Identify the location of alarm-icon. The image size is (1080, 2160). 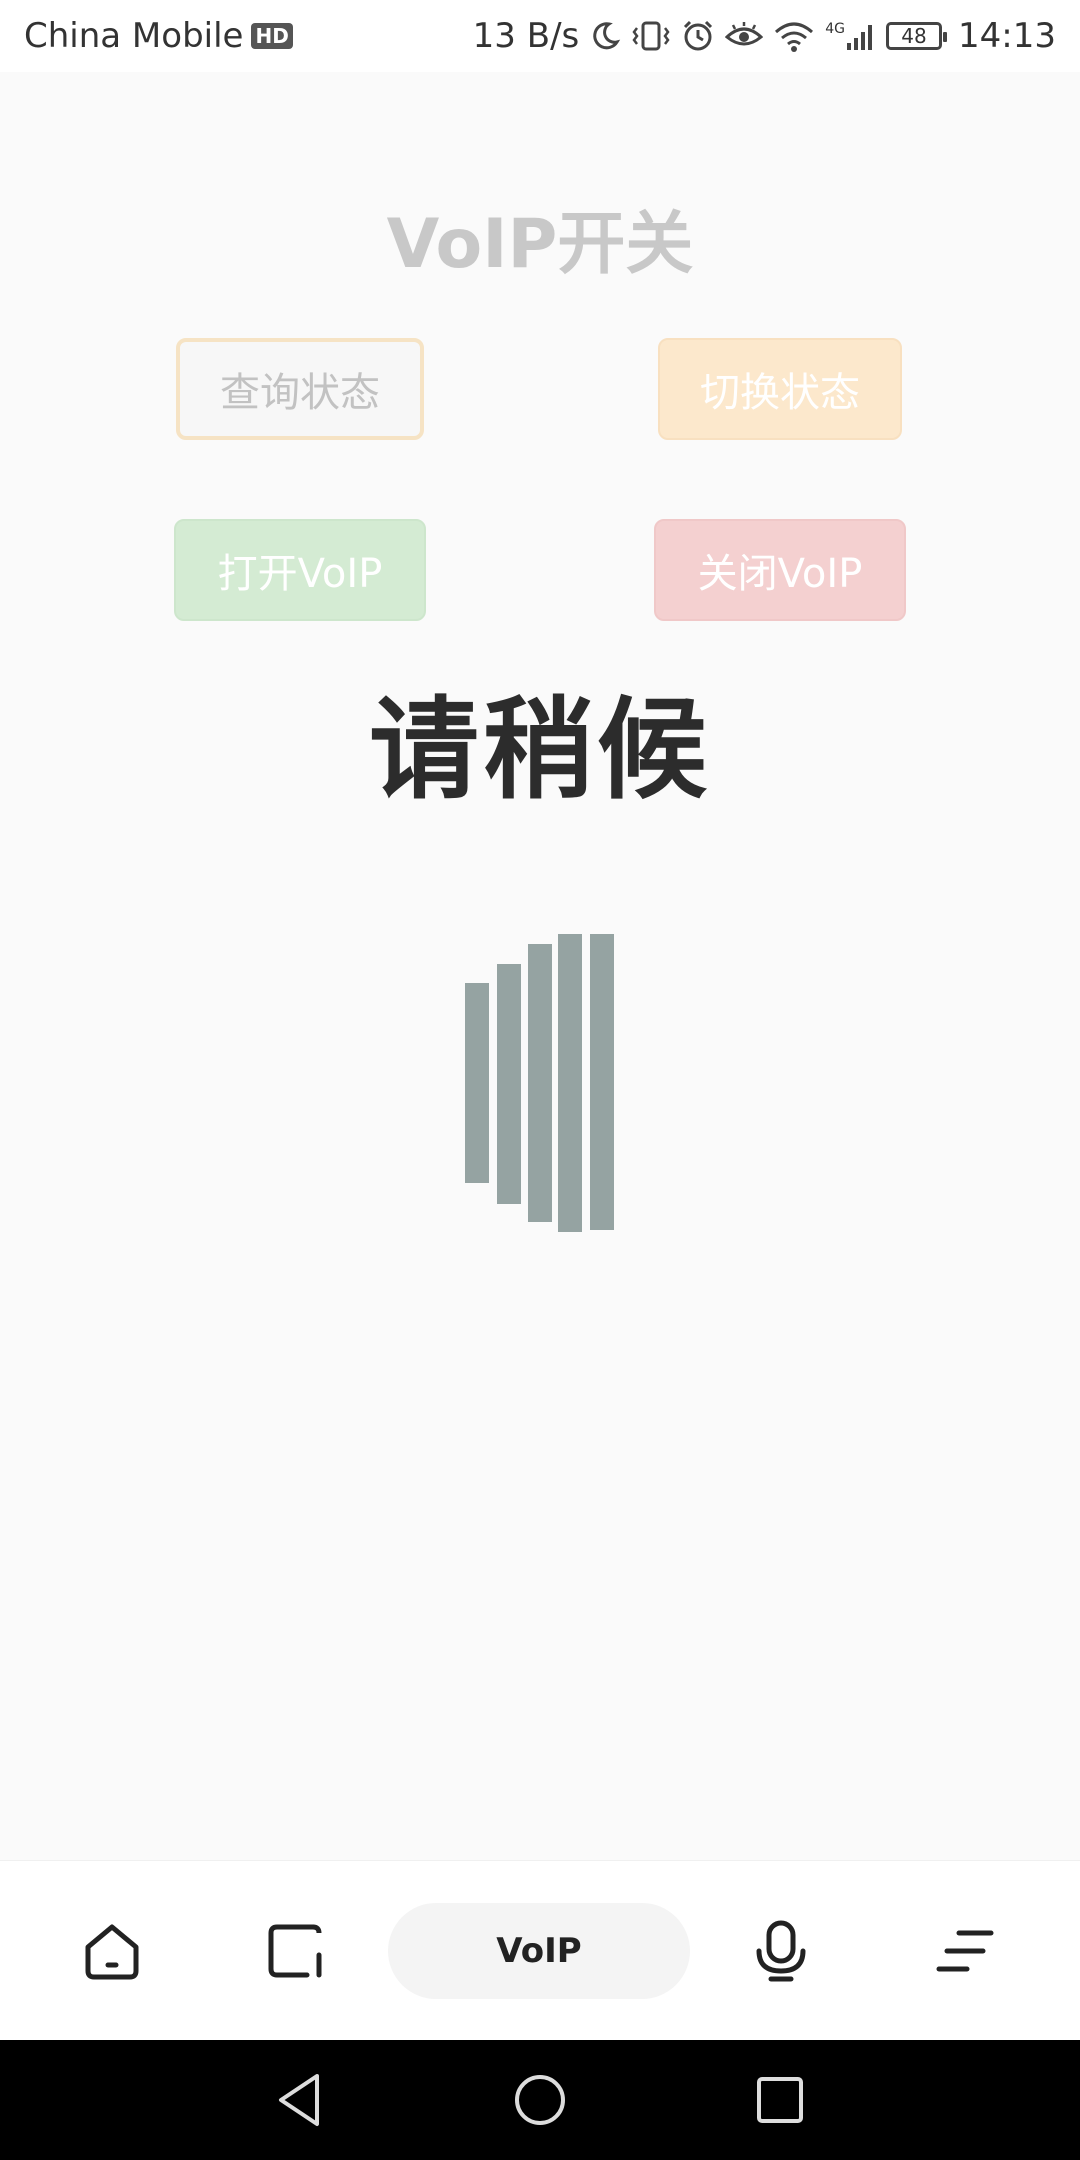
(698, 36).